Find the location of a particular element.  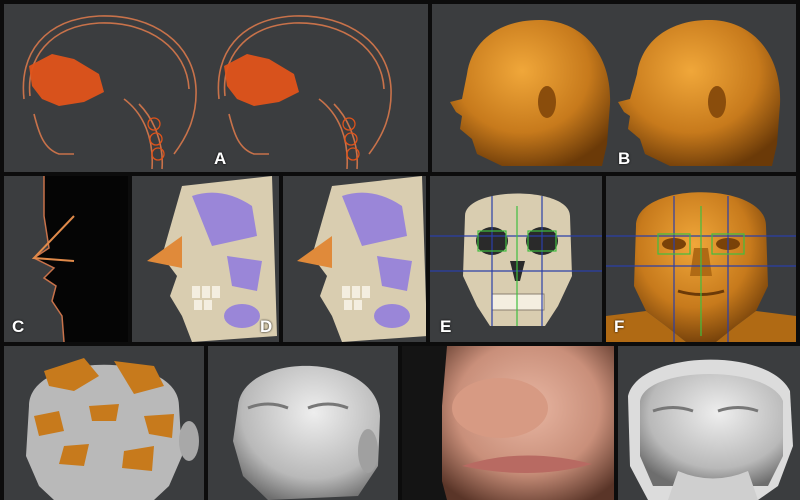

skull-outline-illustration is located at coordinates (207, 92).